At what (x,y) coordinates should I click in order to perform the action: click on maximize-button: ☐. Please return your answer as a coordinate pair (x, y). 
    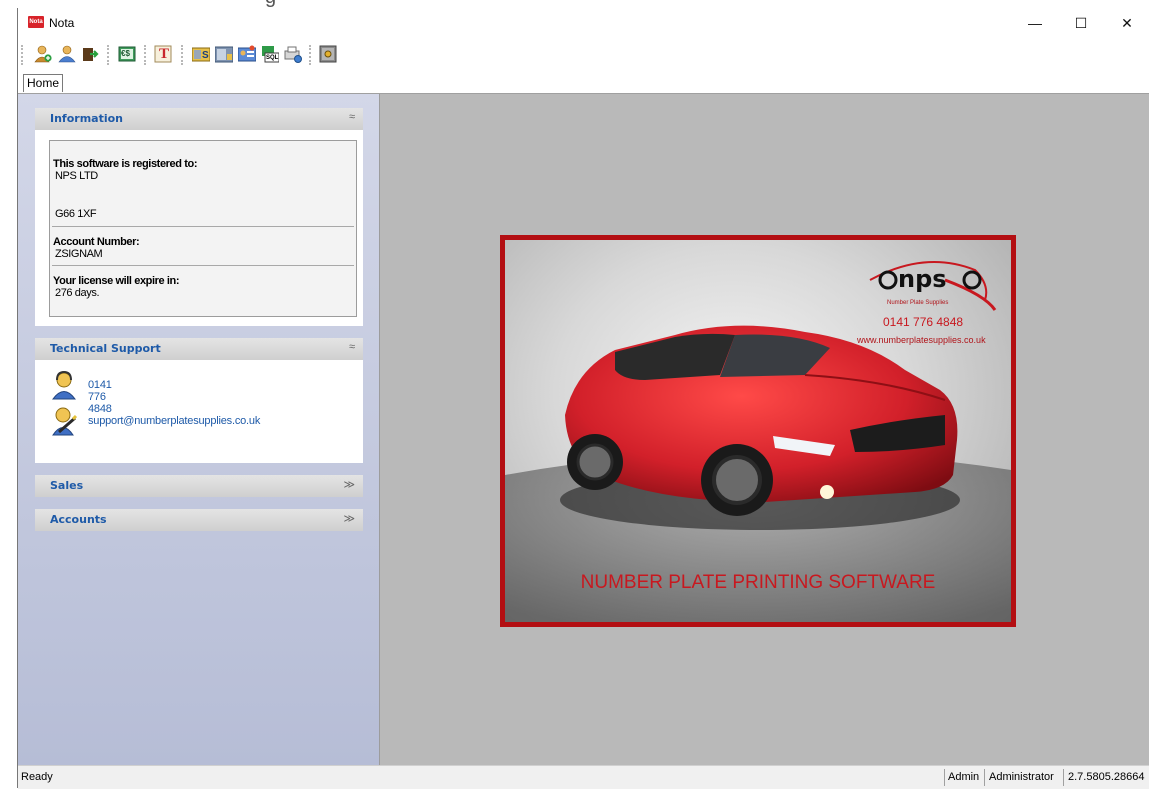
    Looking at the image, I should click on (1081, 23).